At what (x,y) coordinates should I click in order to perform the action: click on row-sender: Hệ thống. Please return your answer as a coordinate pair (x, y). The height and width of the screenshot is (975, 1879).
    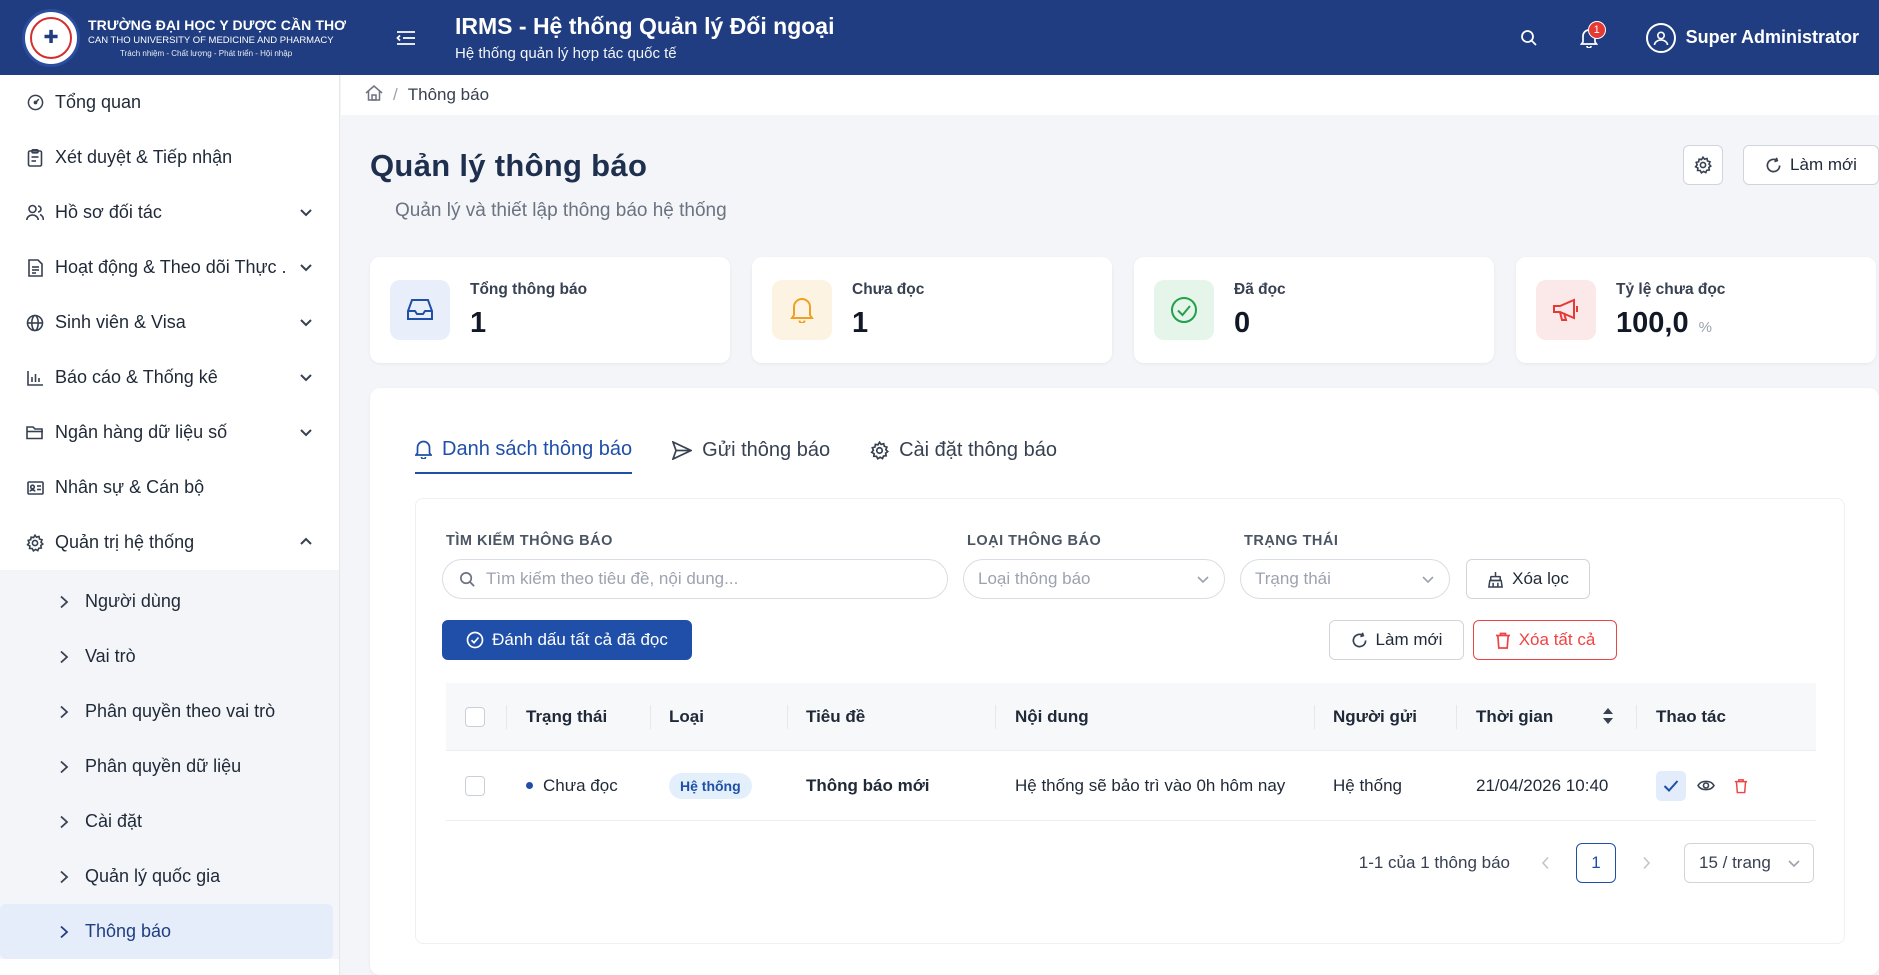
    Looking at the image, I should click on (1367, 785).